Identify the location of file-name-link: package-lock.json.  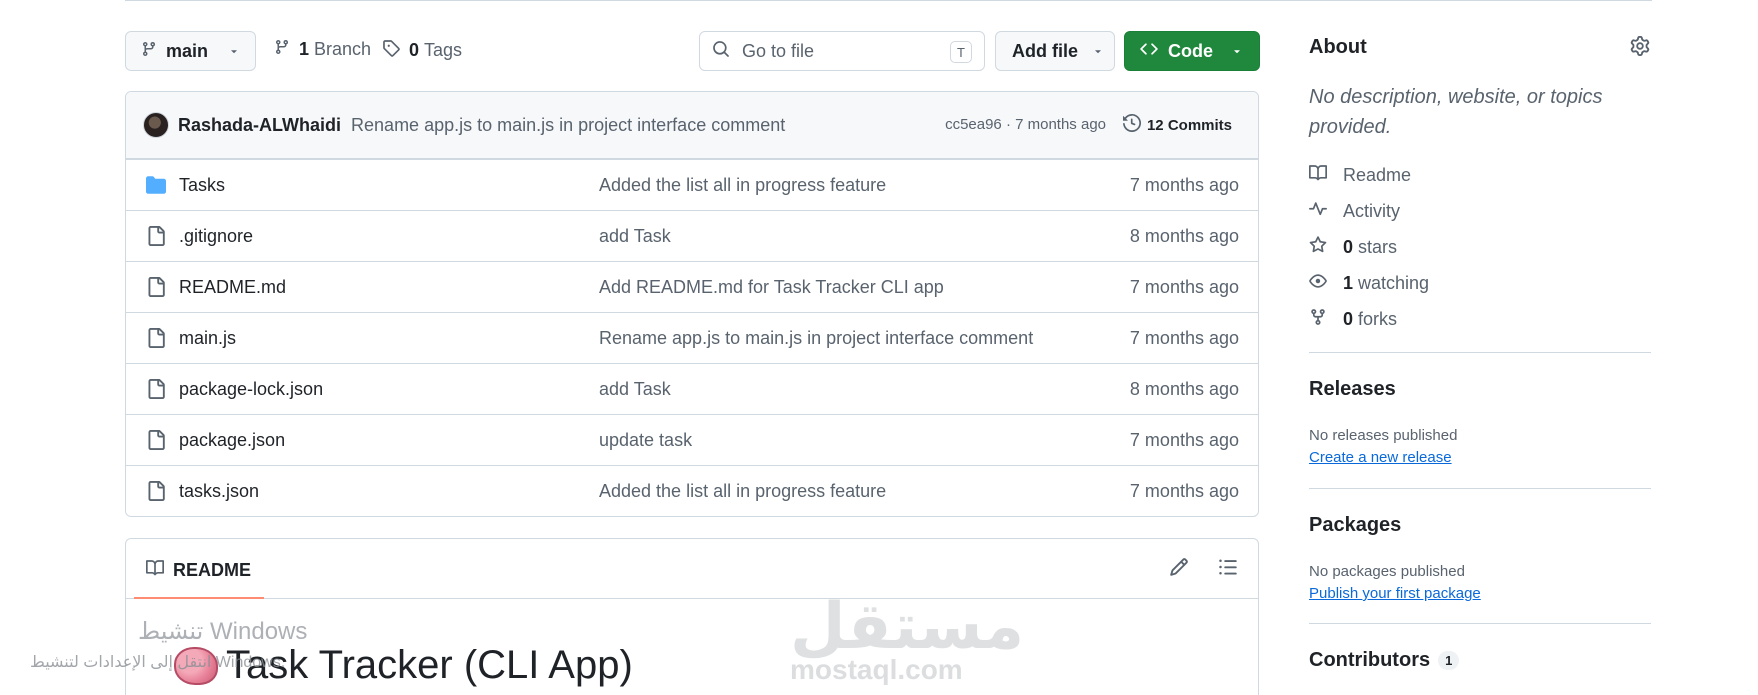
(251, 389).